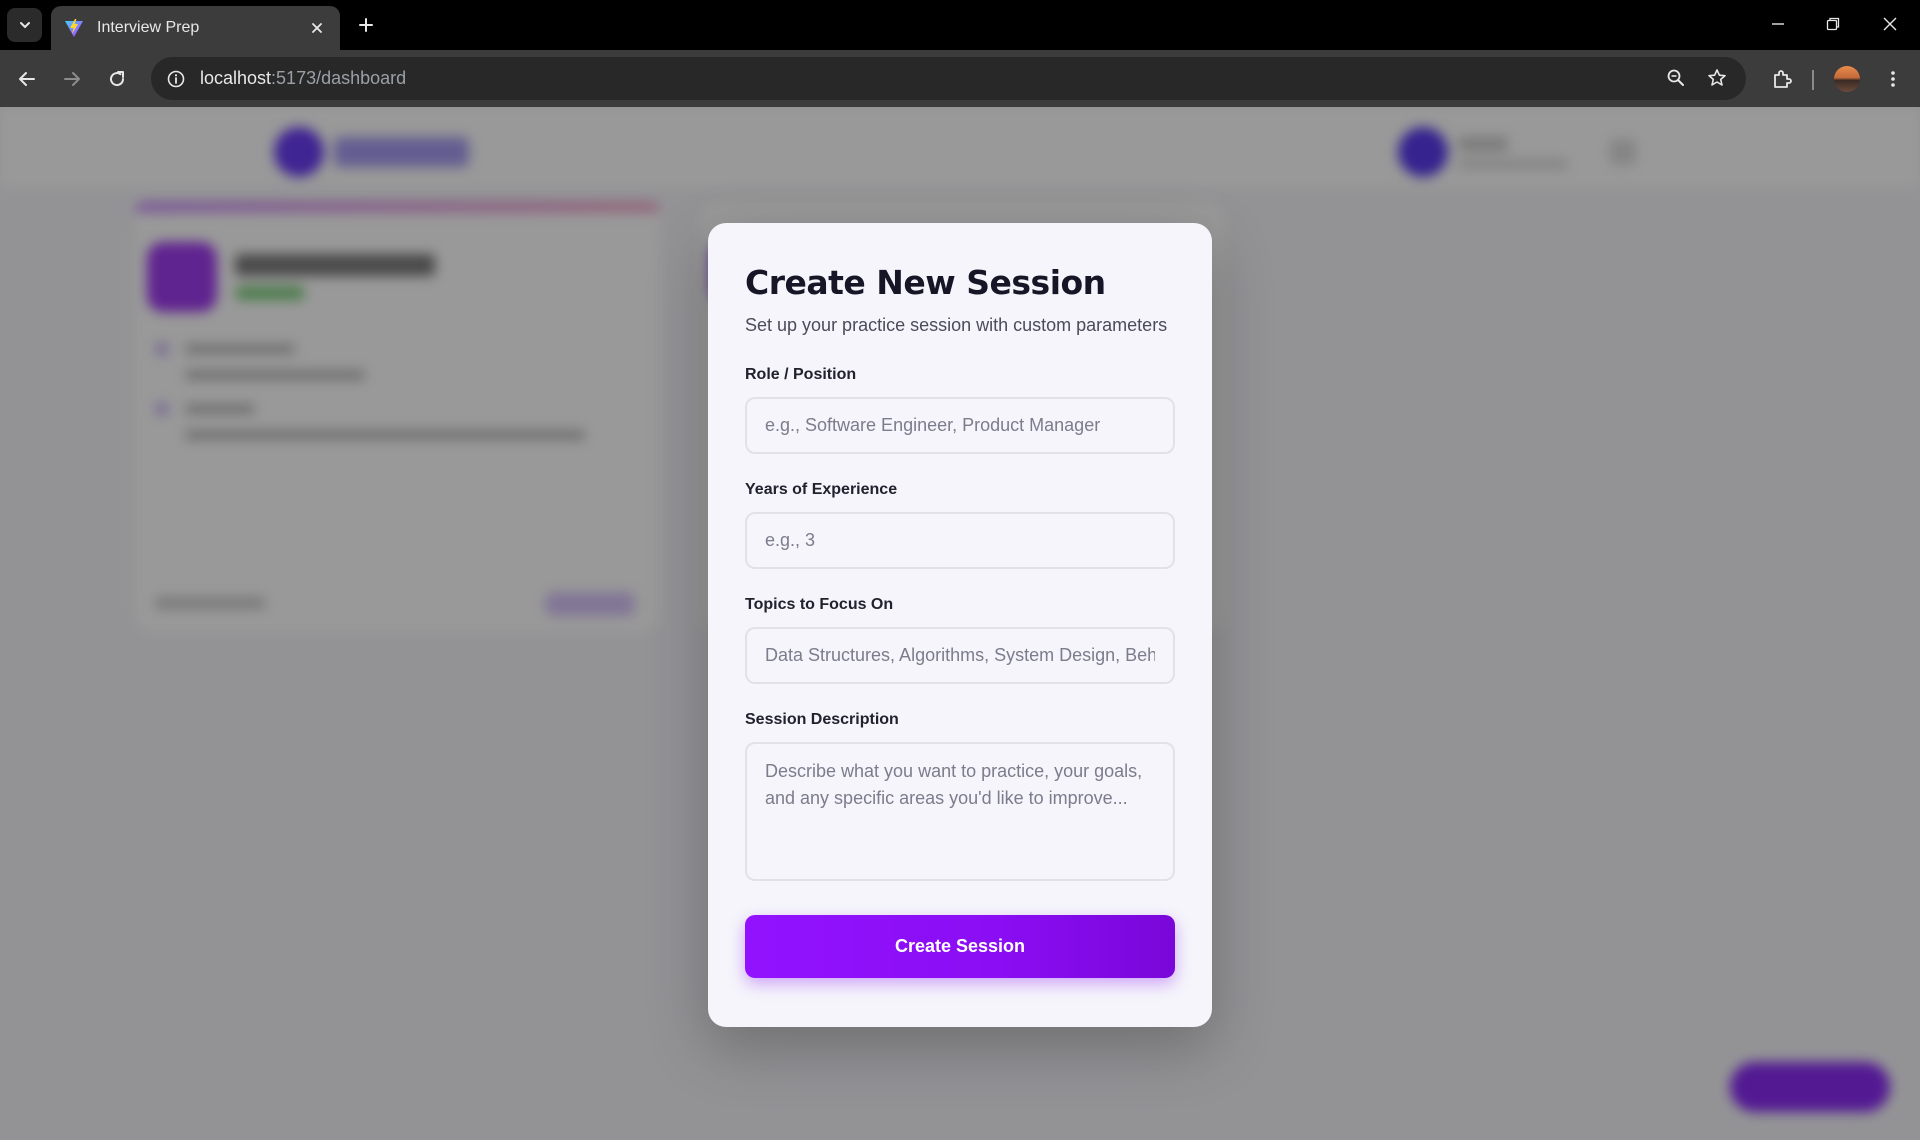  I want to click on role-input-box, so click(960, 425).